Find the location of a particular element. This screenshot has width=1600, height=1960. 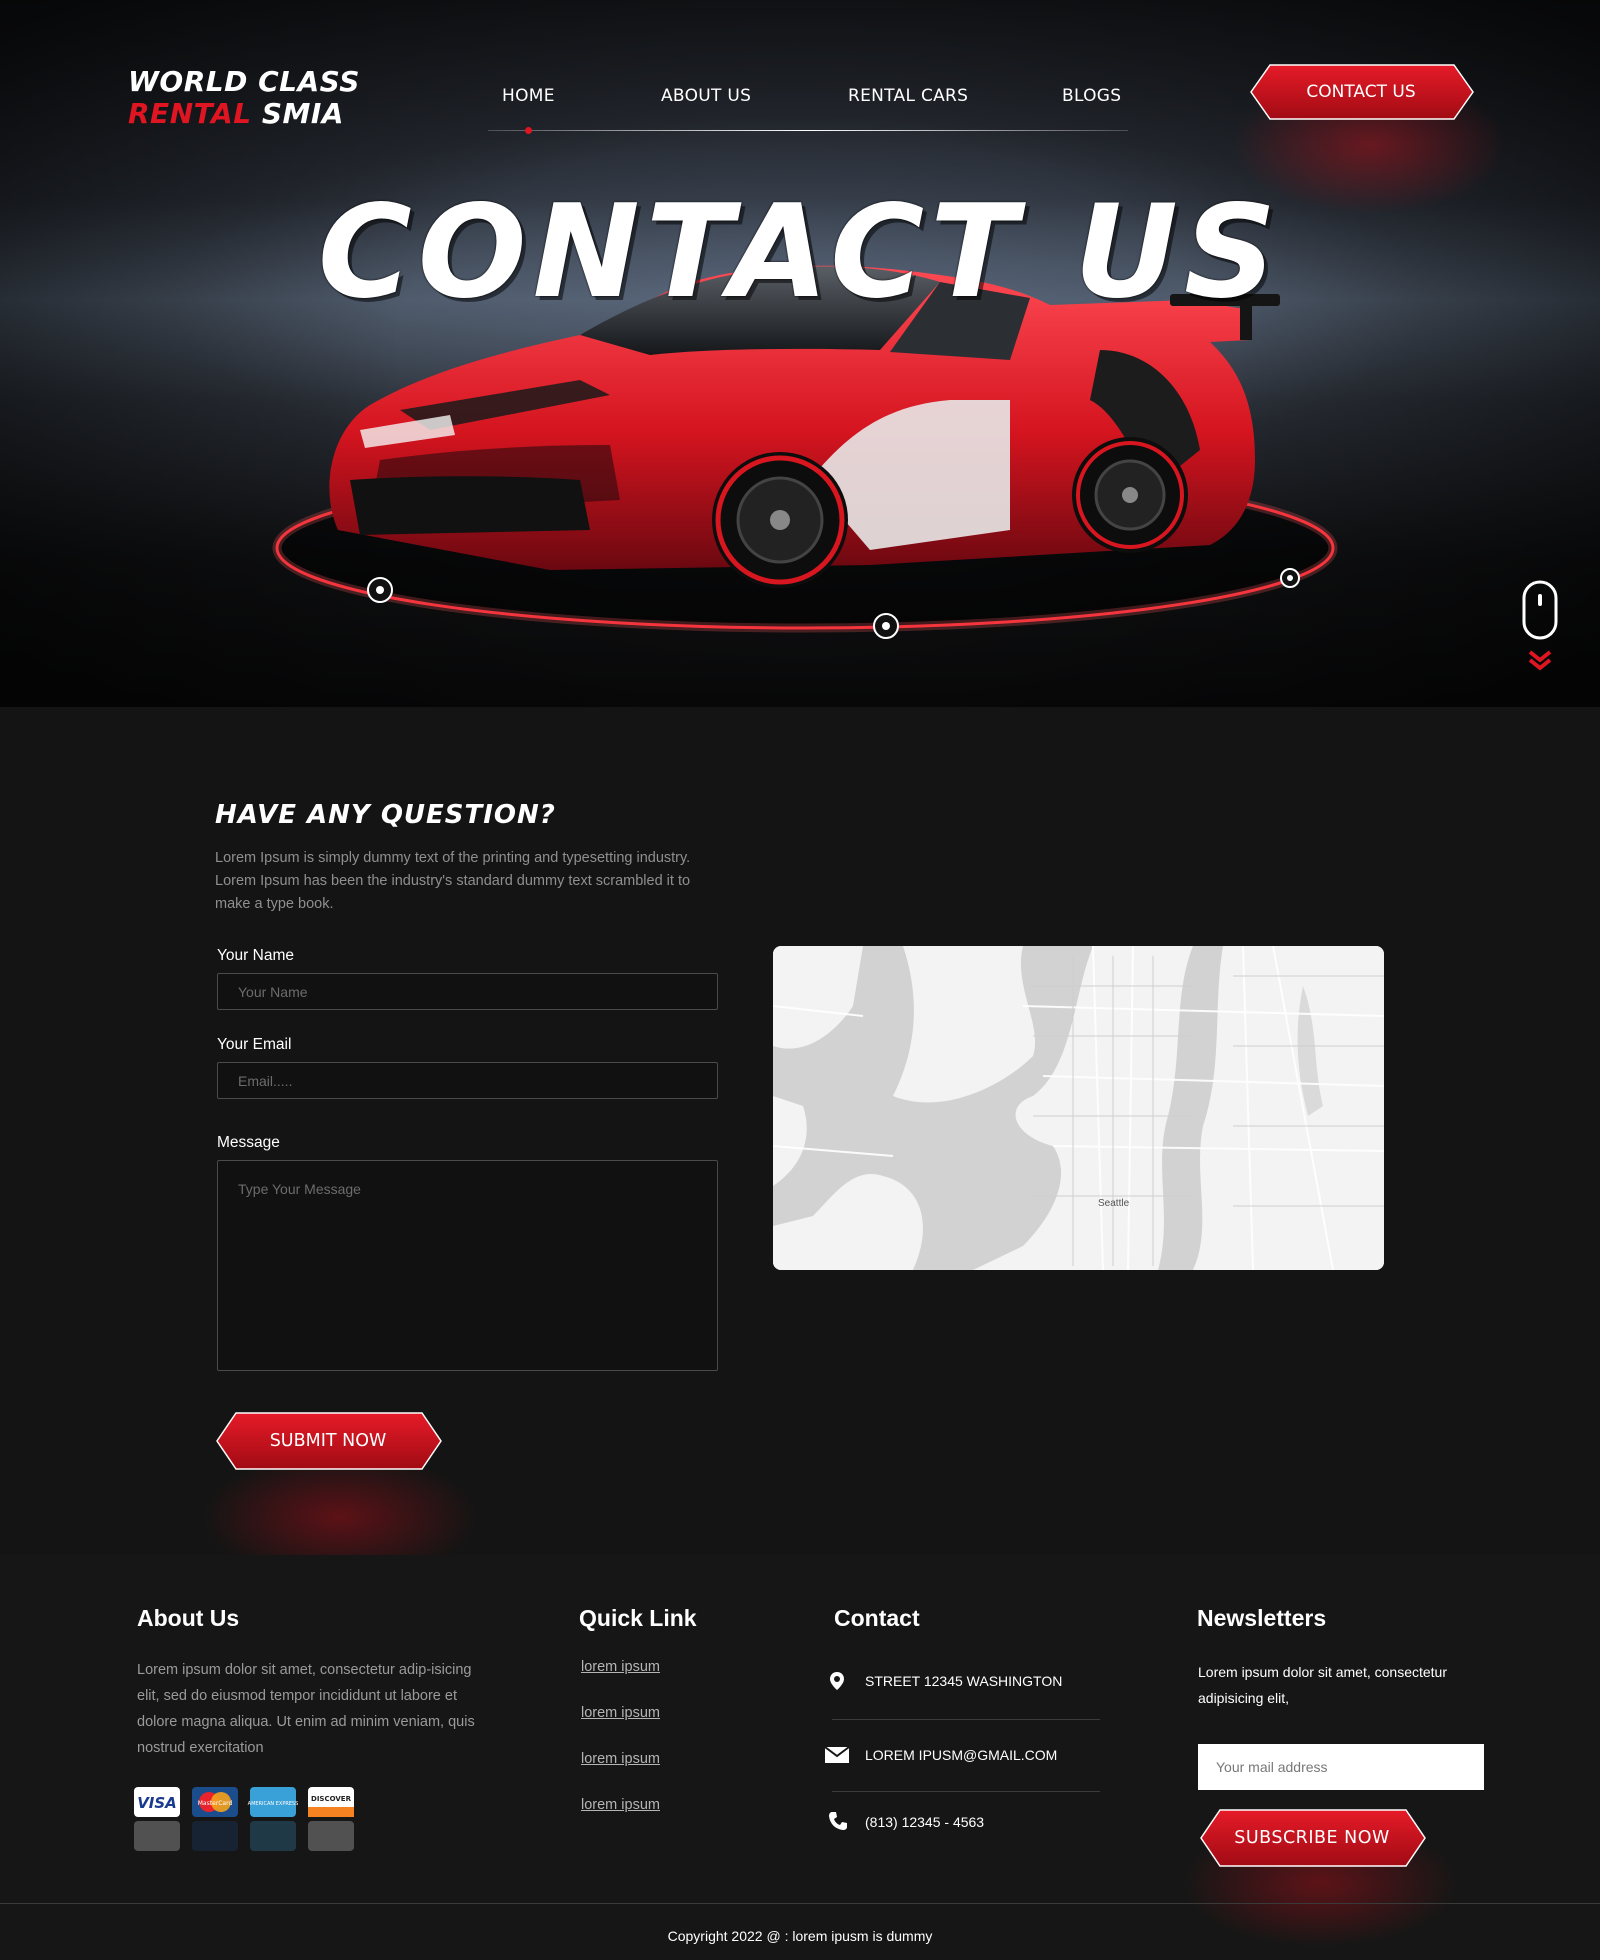

contact-address-row: STREET 12345 WASHINGTON is located at coordinates (964, 1698).